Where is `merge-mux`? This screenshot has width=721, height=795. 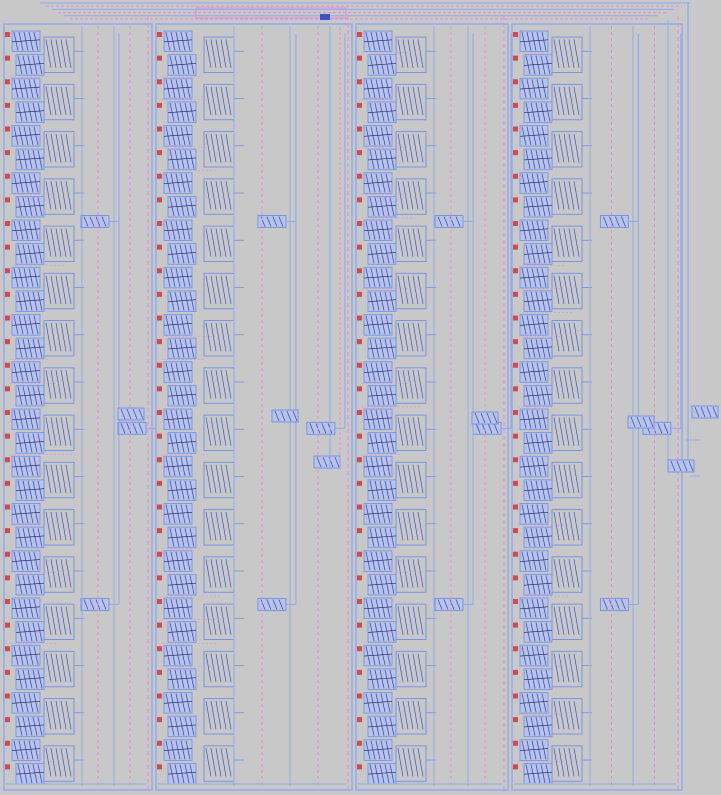 merge-mux is located at coordinates (485, 418).